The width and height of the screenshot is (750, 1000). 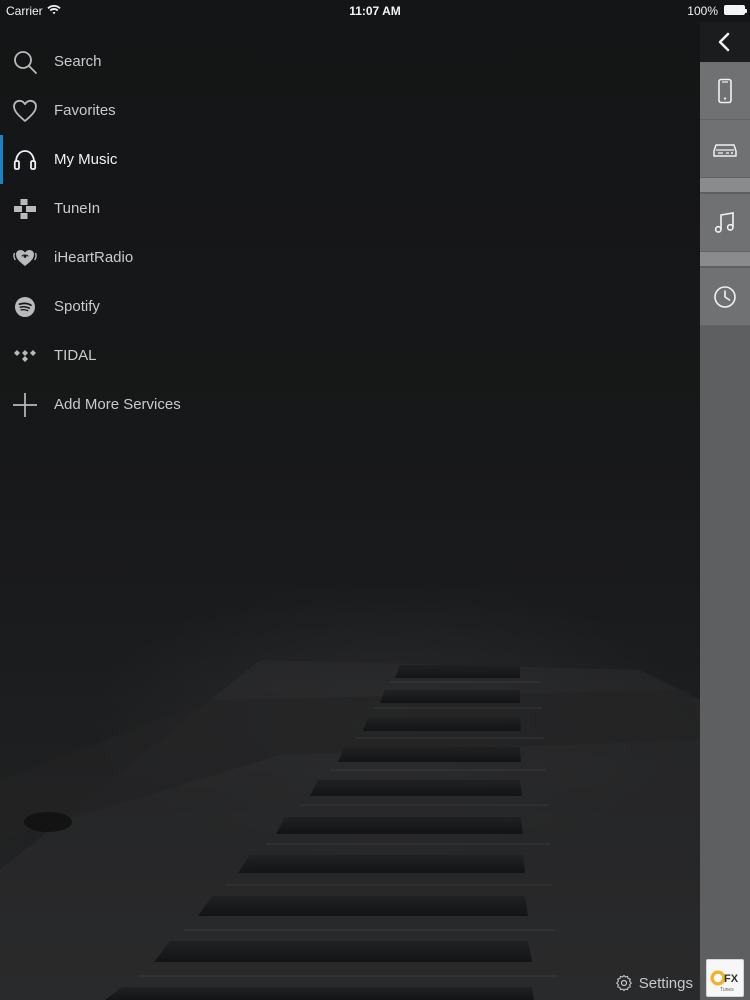 What do you see at coordinates (725, 511) in the screenshot?
I see `right-side-rail` at bounding box center [725, 511].